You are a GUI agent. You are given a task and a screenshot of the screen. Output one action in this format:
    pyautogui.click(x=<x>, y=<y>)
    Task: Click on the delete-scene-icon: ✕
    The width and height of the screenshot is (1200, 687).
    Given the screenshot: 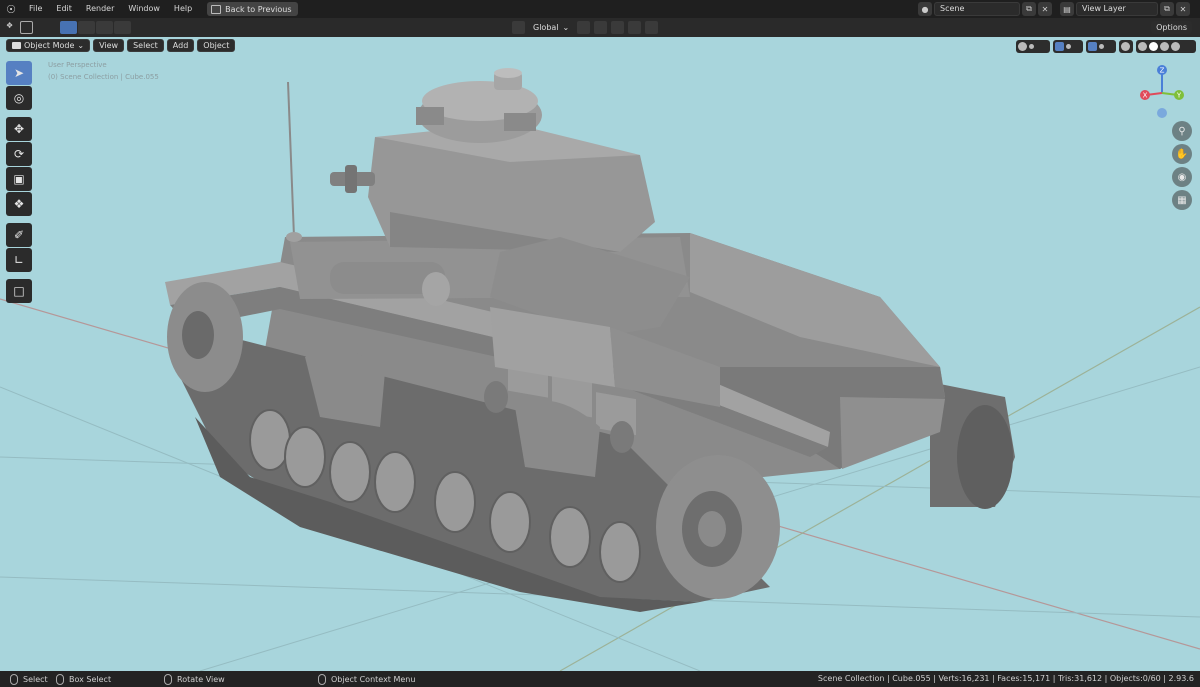 What is the action you would take?
    pyautogui.click(x=1045, y=9)
    